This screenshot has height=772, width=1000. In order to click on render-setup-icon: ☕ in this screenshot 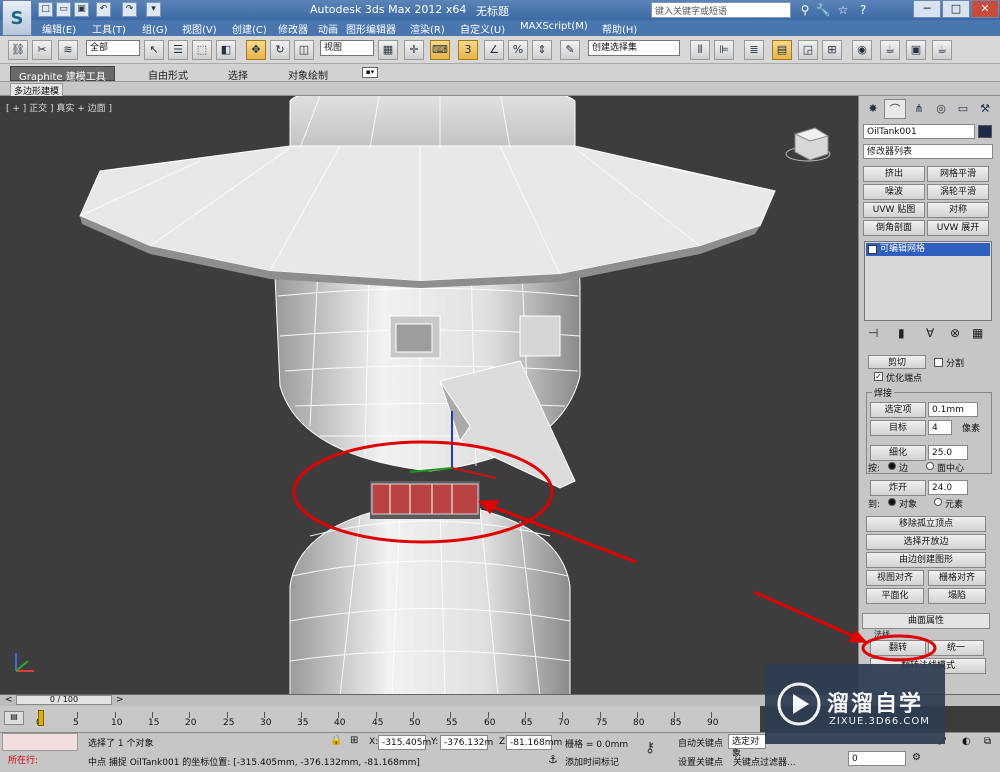, I will do `click(890, 50)`.